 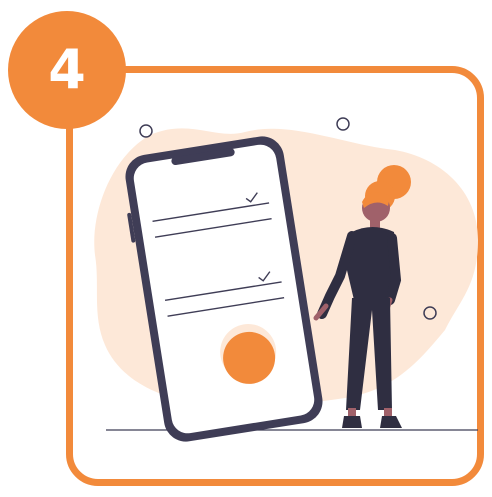 I want to click on step-number: 4, so click(x=67, y=69).